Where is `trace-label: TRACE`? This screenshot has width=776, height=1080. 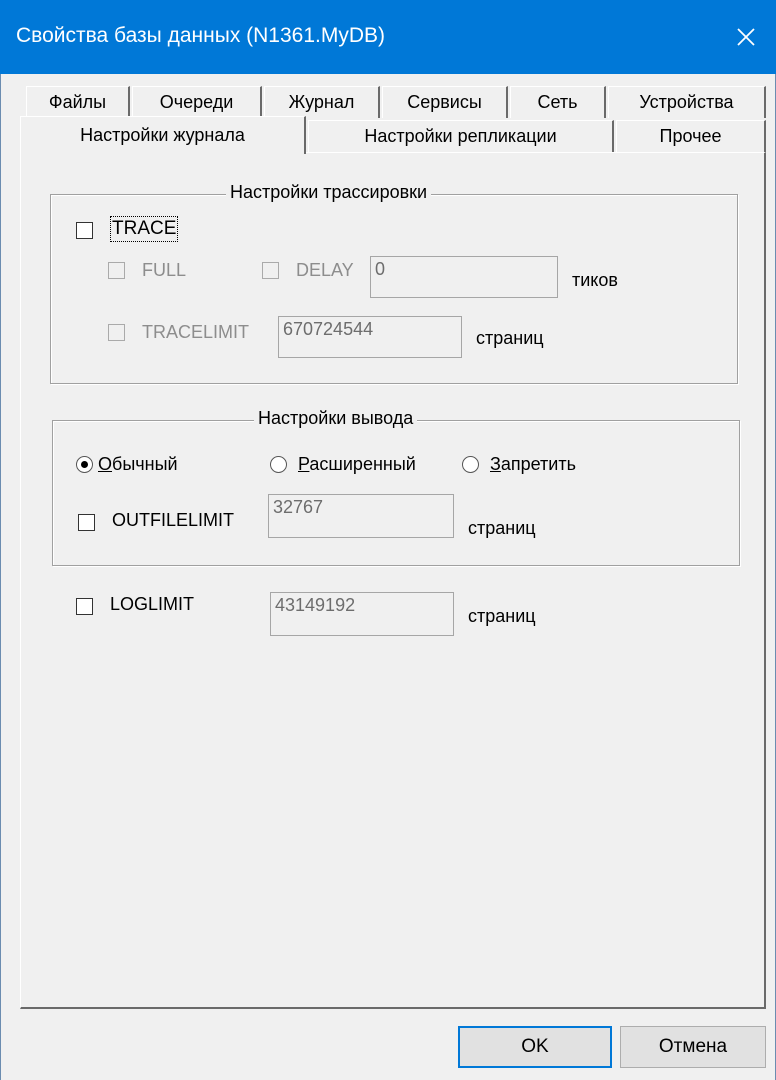
trace-label: TRACE is located at coordinates (144, 229).